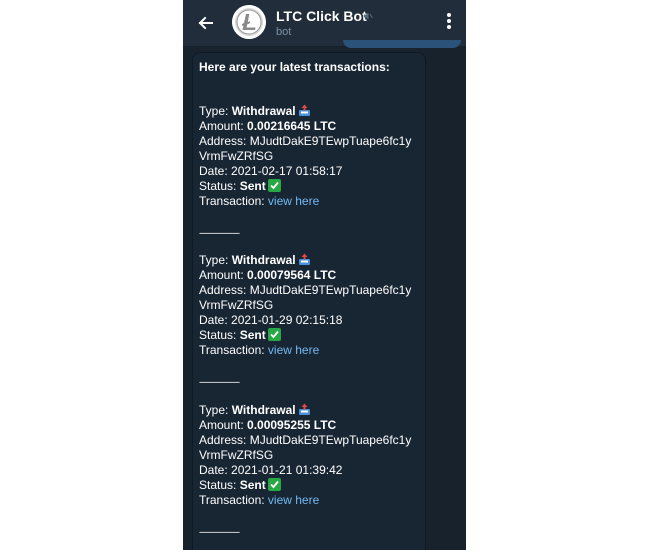  What do you see at coordinates (249, 22) in the screenshot?
I see `bot-avatar` at bounding box center [249, 22].